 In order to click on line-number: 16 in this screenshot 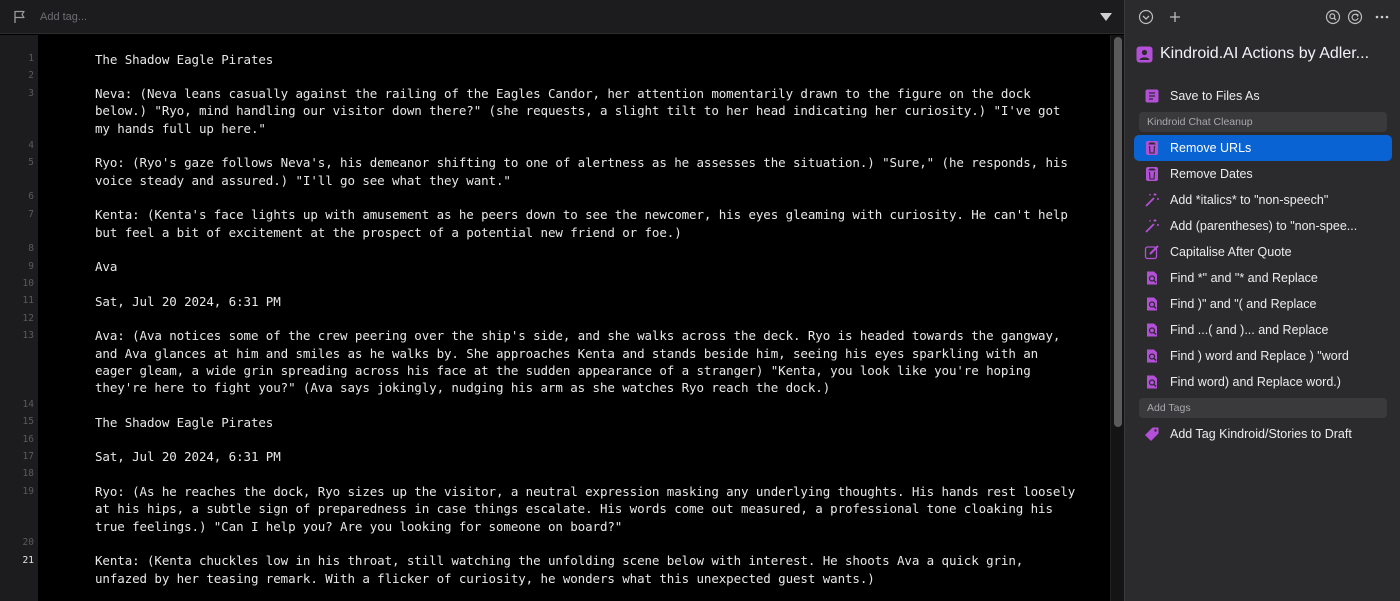, I will do `click(28, 439)`.